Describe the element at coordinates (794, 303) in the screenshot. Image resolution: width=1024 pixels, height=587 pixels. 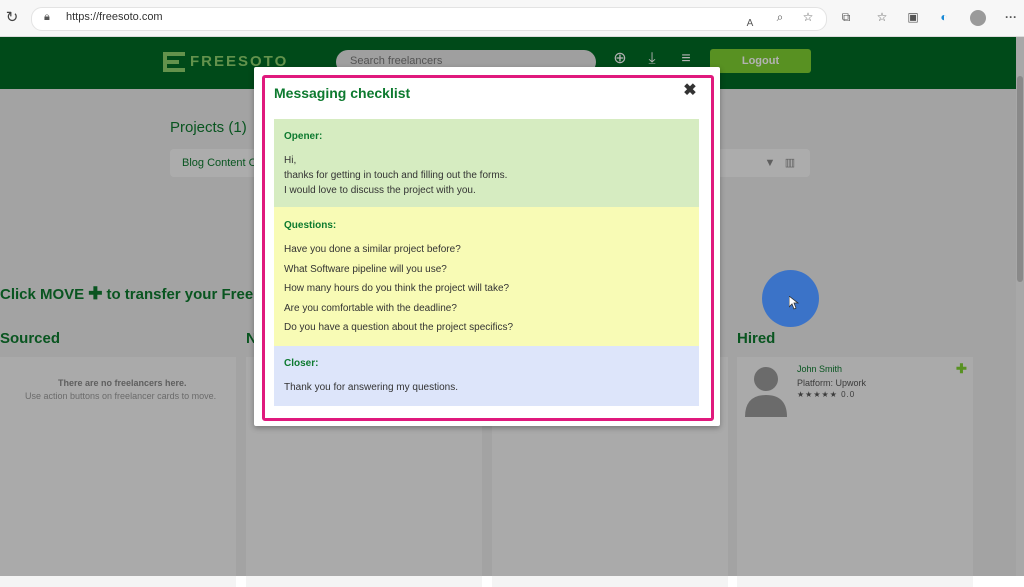
I see `mouse-cursor-icon` at that location.